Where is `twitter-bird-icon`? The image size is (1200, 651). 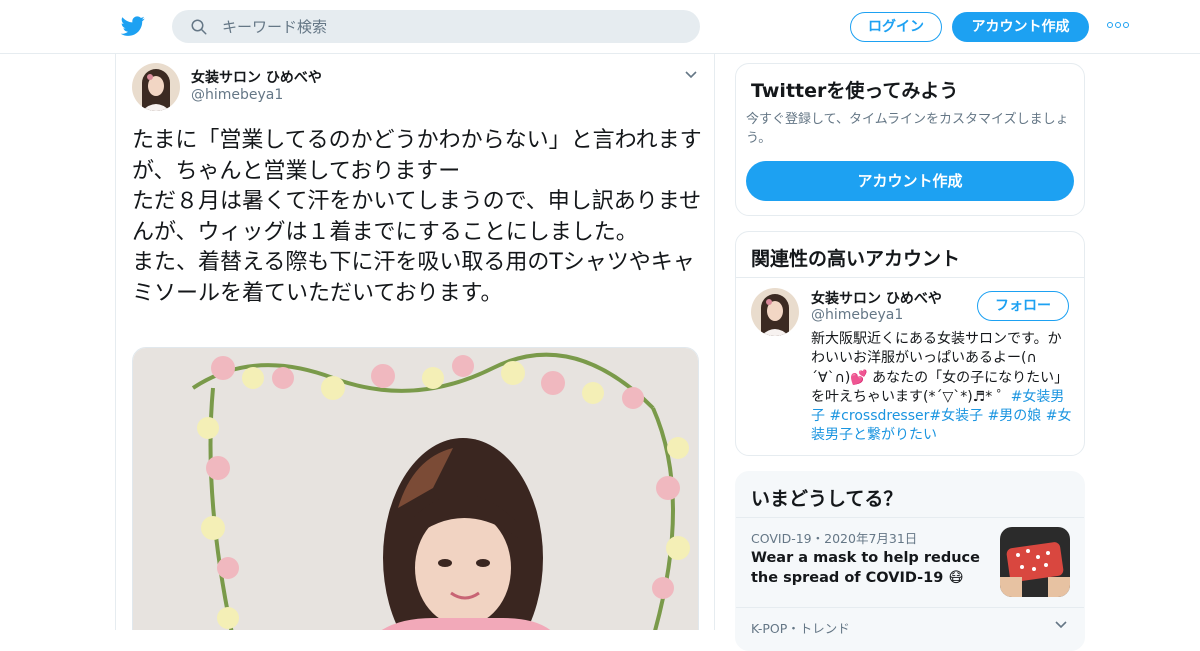 twitter-bird-icon is located at coordinates (133, 26).